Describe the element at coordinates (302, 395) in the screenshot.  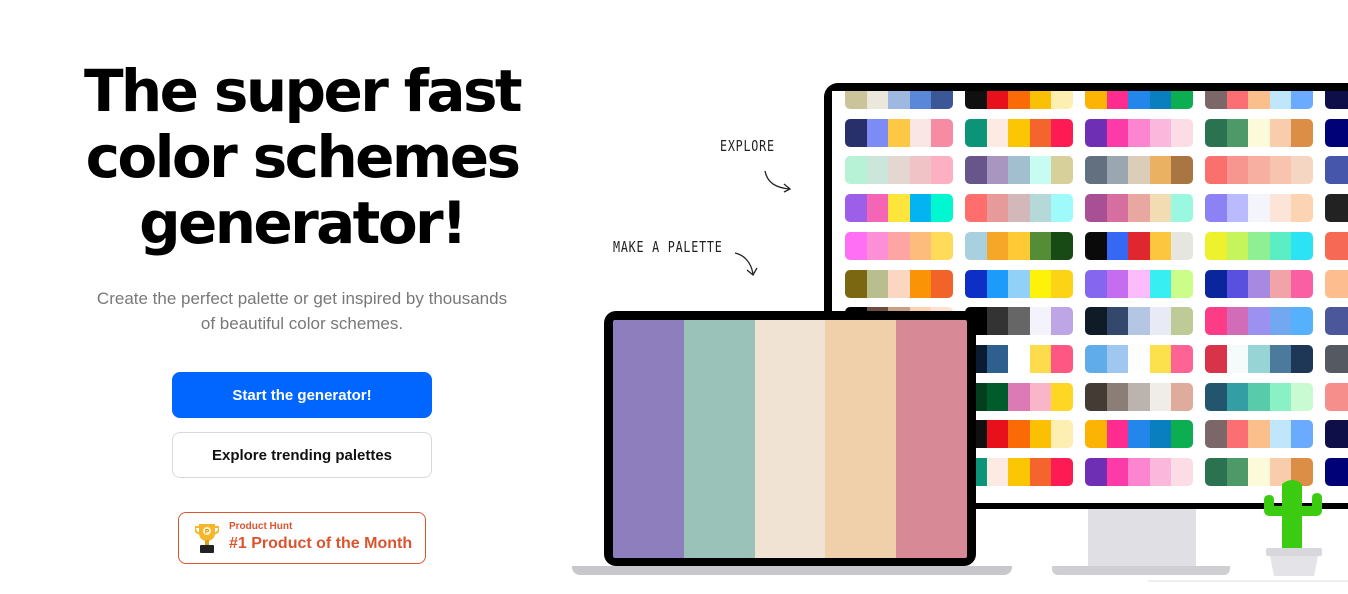
I see `start-generator-button: Start the generator!` at that location.